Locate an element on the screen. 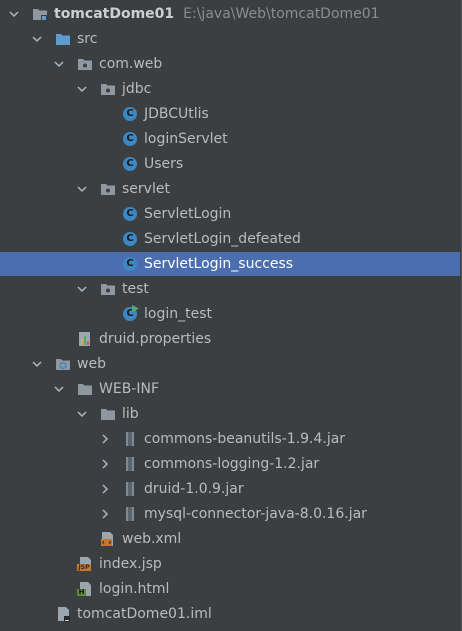  web-xml-icon is located at coordinates (108, 539).